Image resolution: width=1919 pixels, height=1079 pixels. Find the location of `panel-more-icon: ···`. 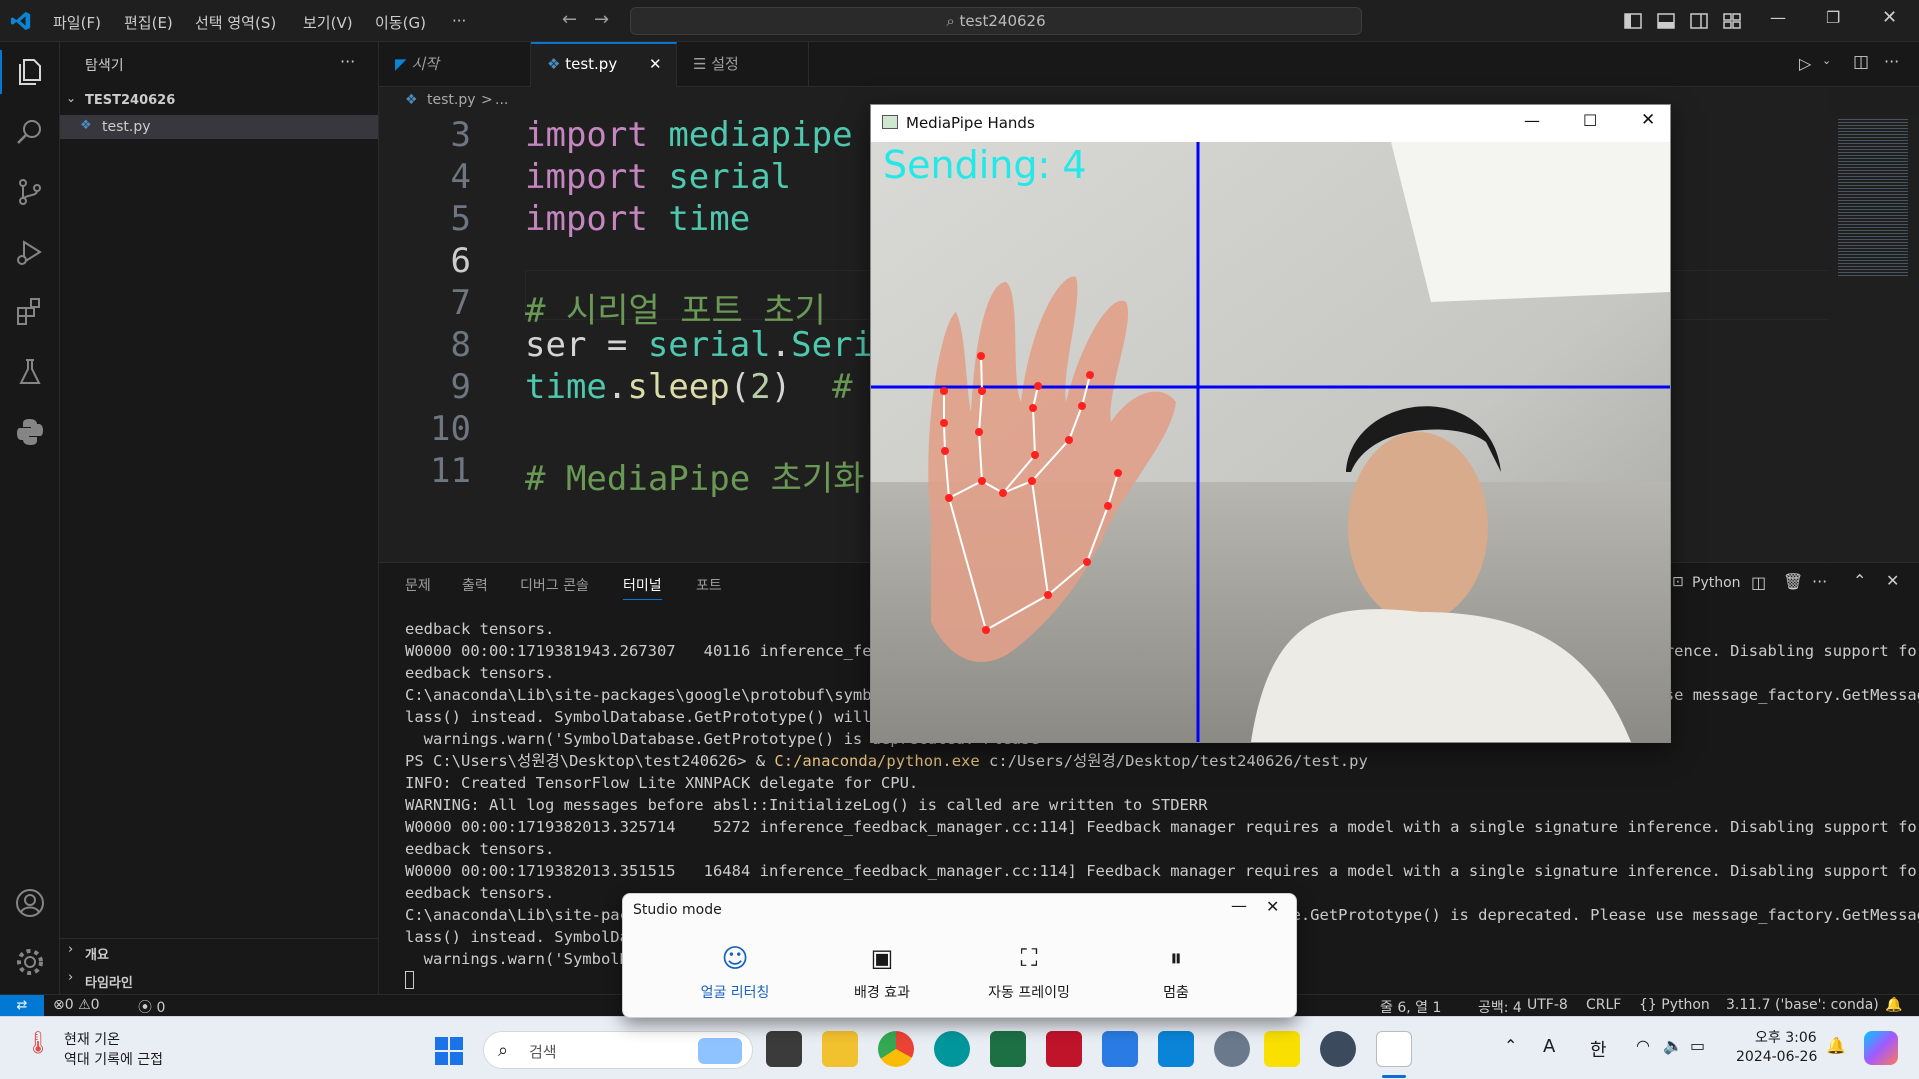

panel-more-icon: ··· is located at coordinates (1819, 581).